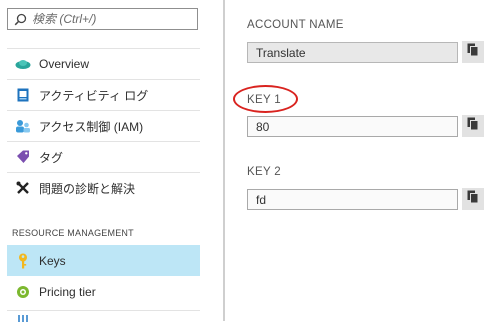  What do you see at coordinates (67, 291) in the screenshot?
I see `sidebar-item-label: Pricing tier` at bounding box center [67, 291].